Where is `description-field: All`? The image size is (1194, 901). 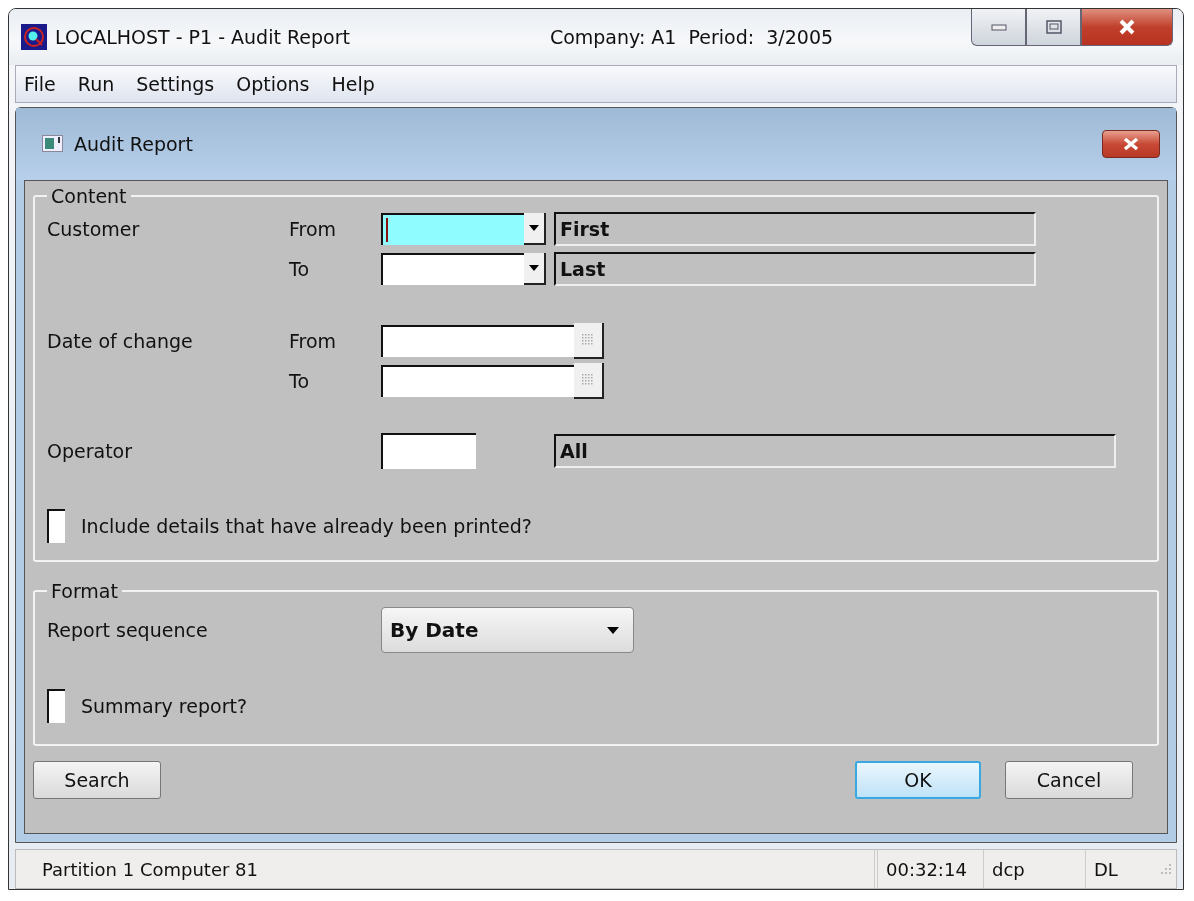
description-field: All is located at coordinates (835, 451).